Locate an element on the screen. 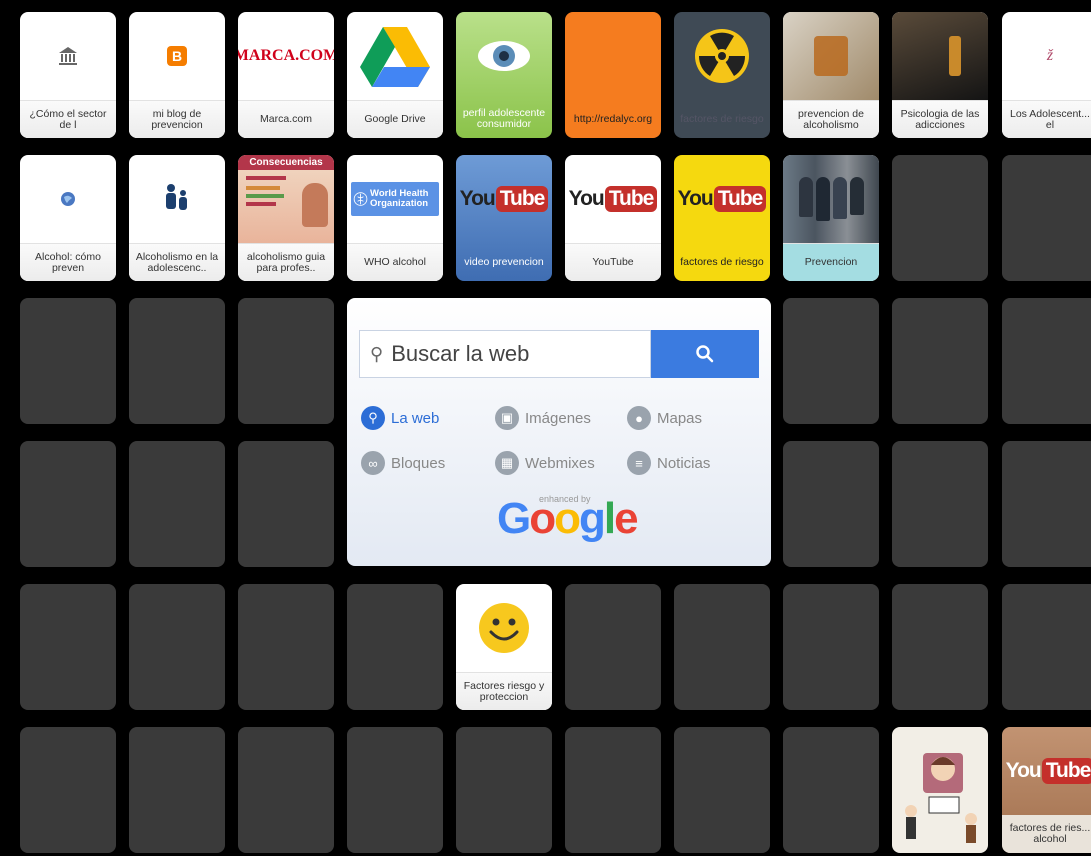 Image resolution: width=1091 pixels, height=856 pixels. tile-youtube: You Tube YouTube is located at coordinates (613, 218).